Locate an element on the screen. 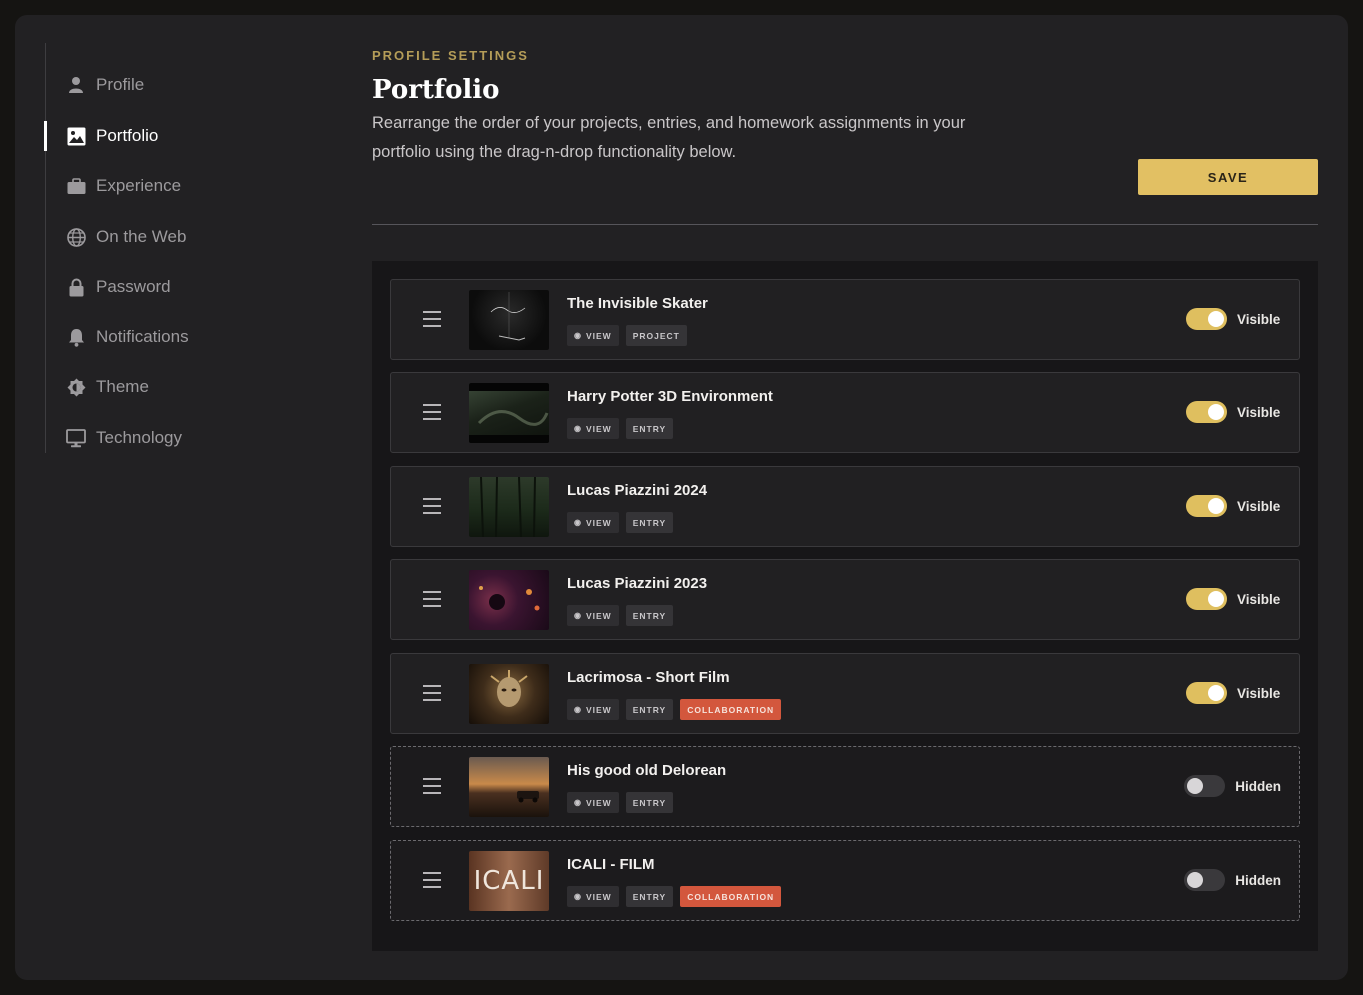  item-title: The Invisible Skater is located at coordinates (637, 303).